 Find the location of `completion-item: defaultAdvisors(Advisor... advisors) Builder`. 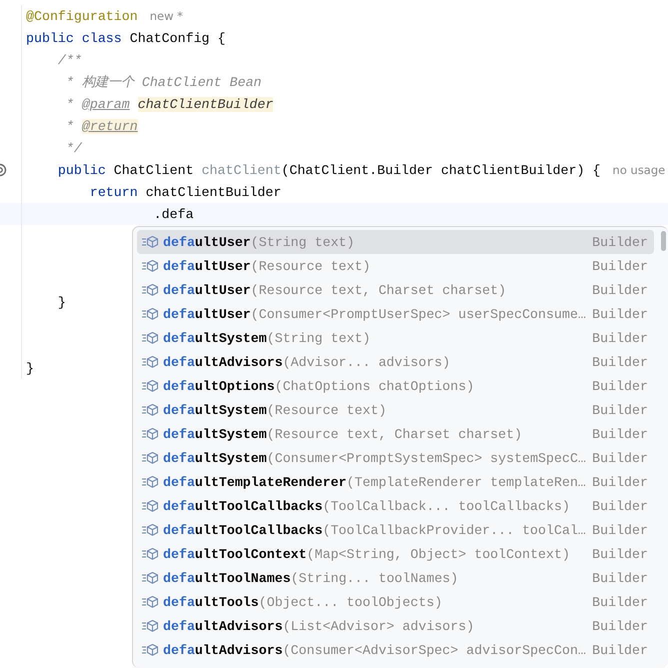

completion-item: defaultAdvisors(Advisor... advisors) Builder is located at coordinates (395, 362).